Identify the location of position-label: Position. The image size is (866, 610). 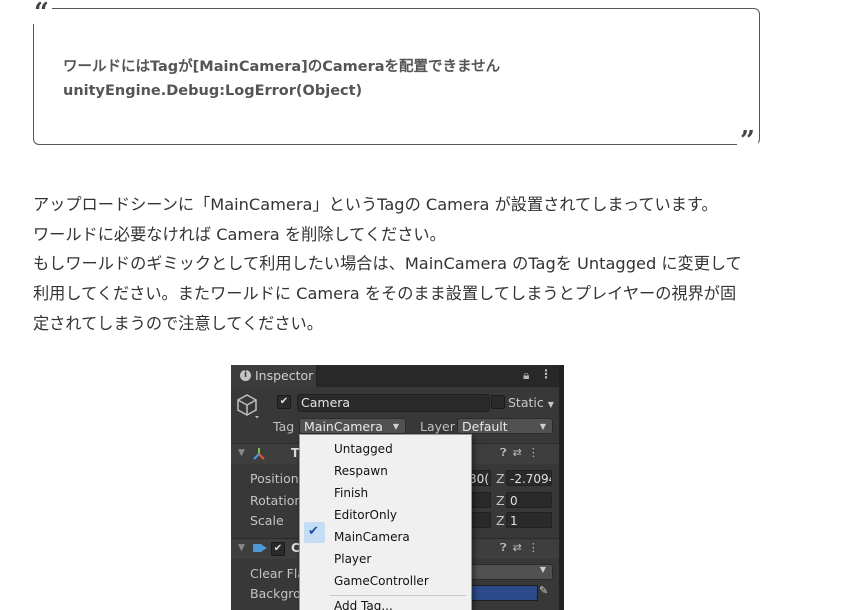
(274, 478).